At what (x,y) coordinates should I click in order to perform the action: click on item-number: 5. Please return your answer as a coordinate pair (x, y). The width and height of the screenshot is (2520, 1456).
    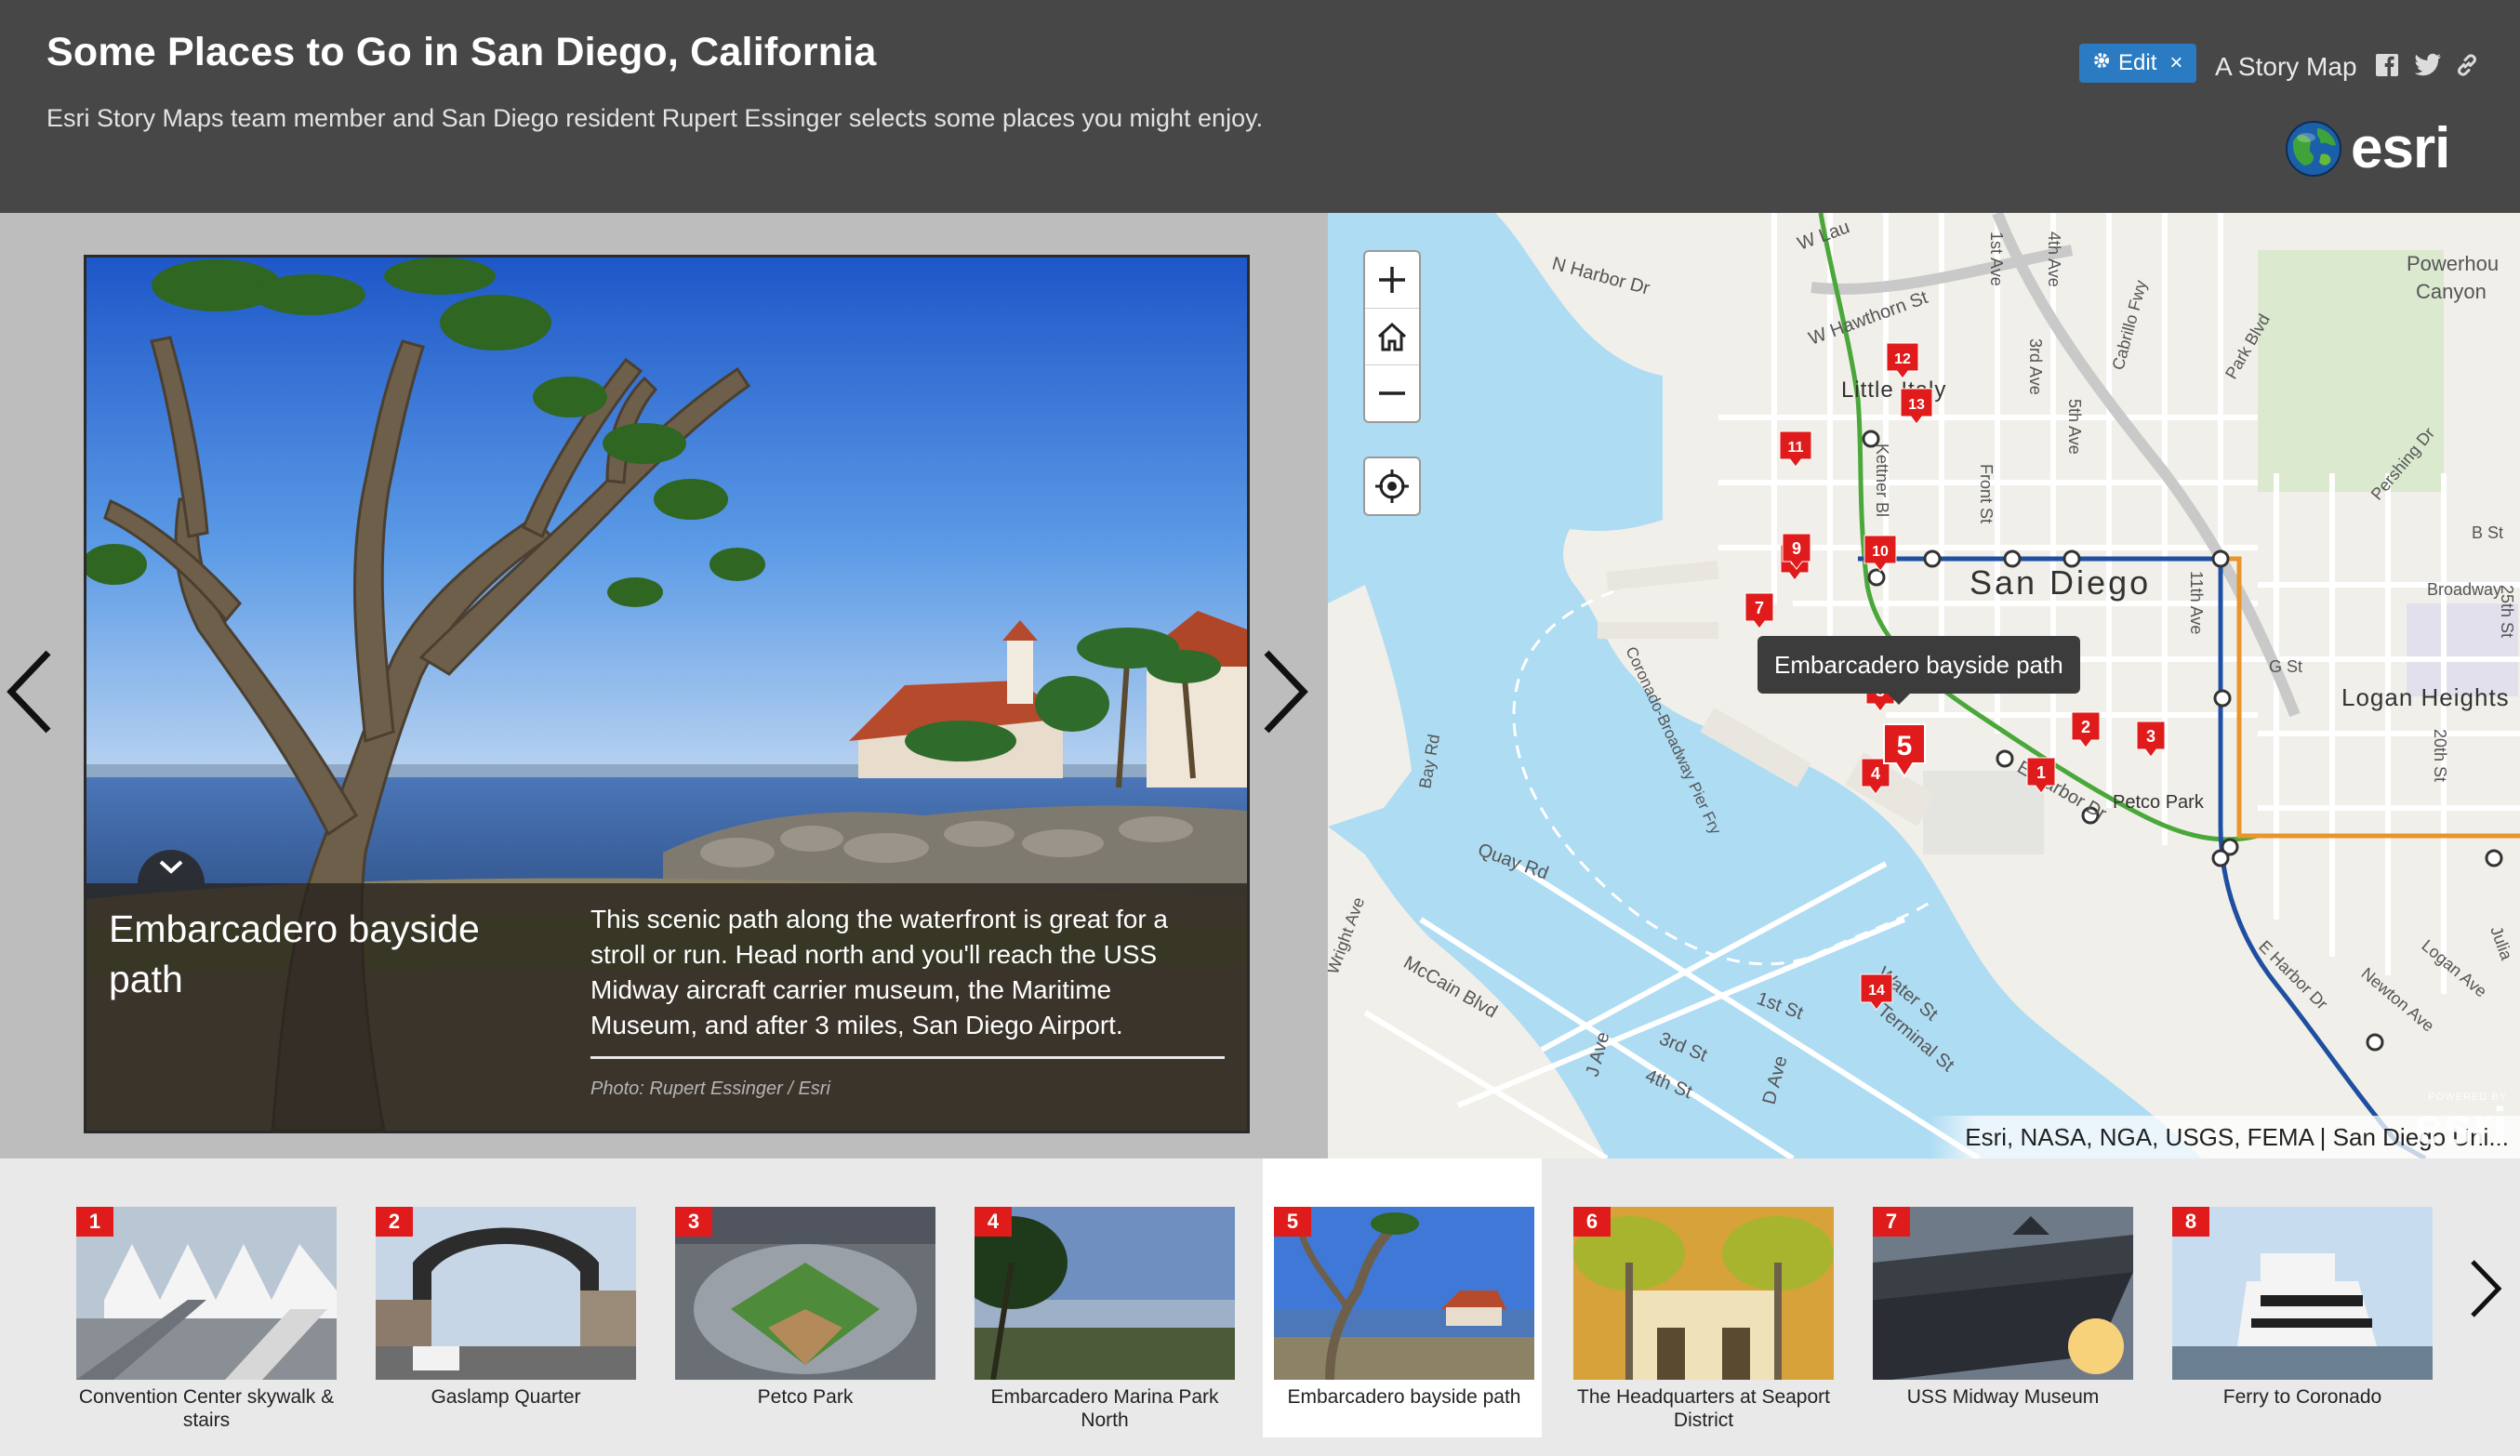
    Looking at the image, I should click on (1292, 1222).